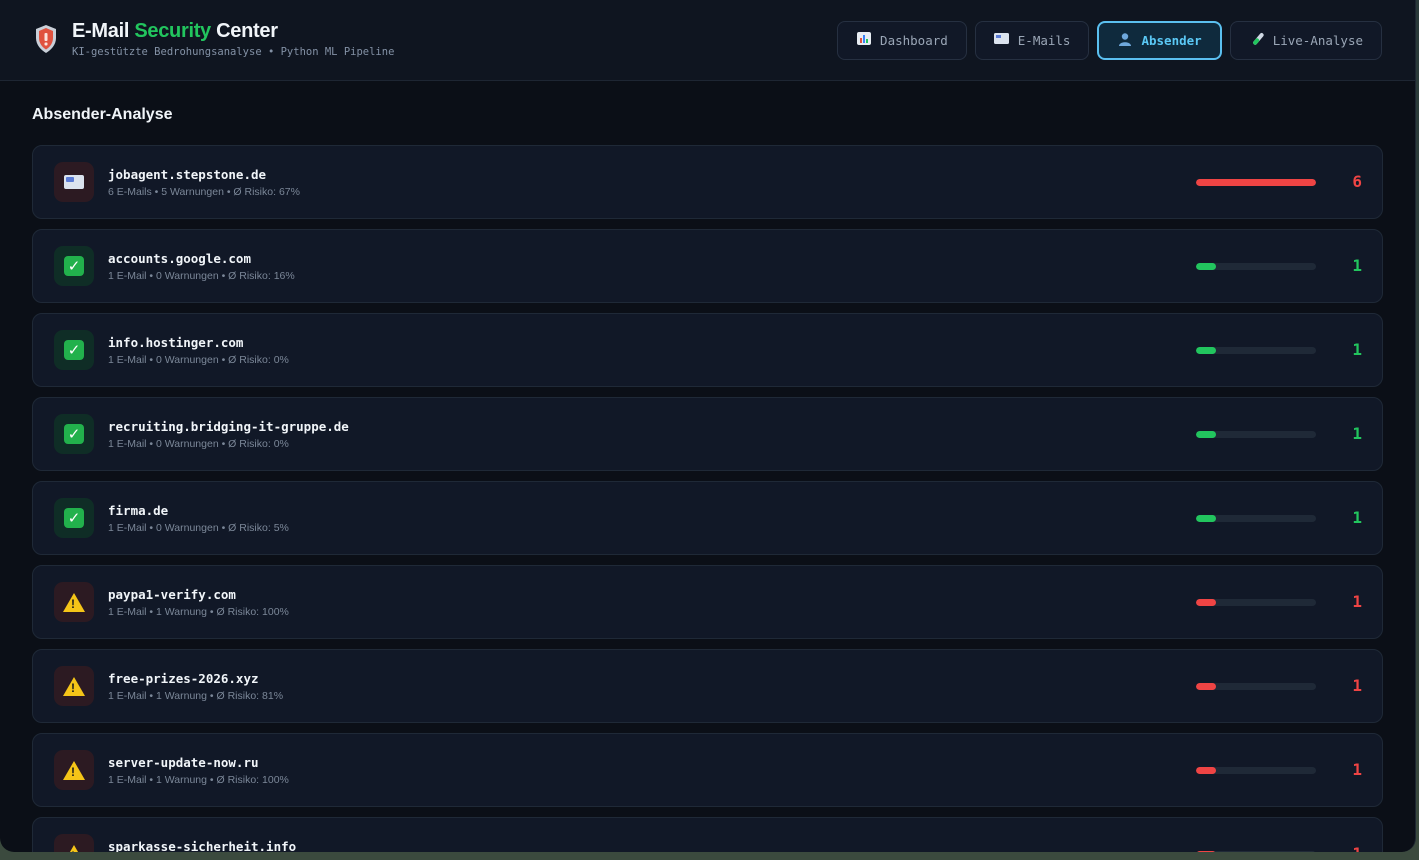 Image resolution: width=1419 pixels, height=860 pixels. What do you see at coordinates (1171, 40) in the screenshot?
I see `nav-absender-label: Absender` at bounding box center [1171, 40].